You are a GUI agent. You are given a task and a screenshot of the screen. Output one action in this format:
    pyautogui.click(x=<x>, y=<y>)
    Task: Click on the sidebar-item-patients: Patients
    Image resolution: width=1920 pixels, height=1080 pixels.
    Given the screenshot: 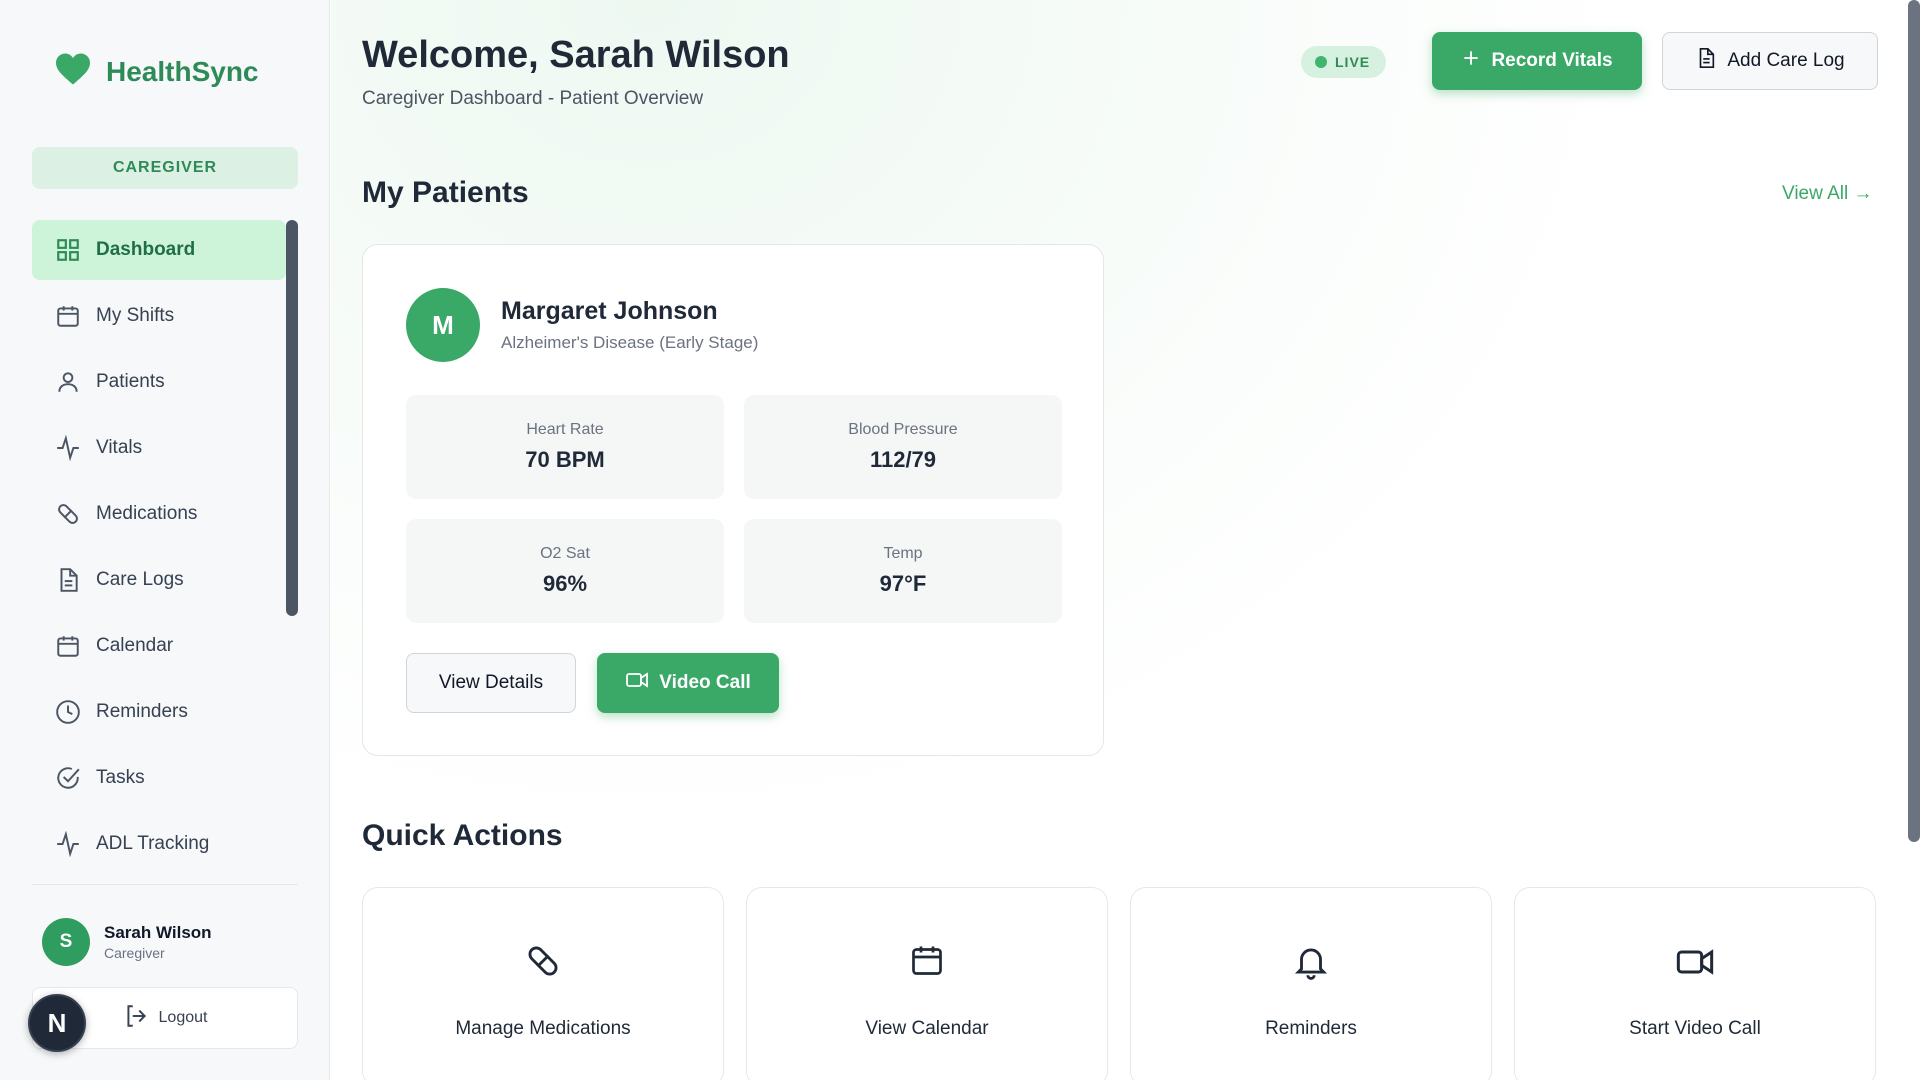 What is the action you would take?
    pyautogui.click(x=159, y=382)
    